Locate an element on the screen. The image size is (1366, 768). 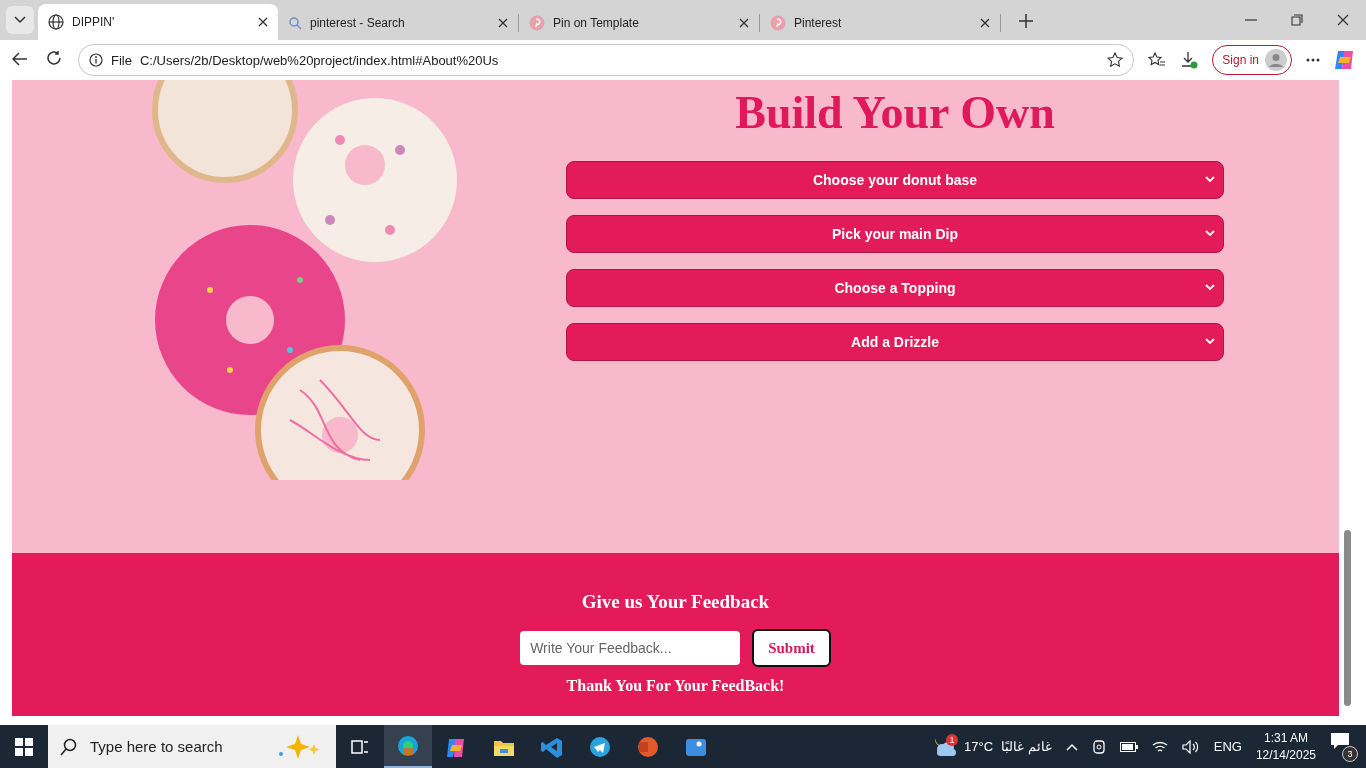
edge-browser-icon is located at coordinates (408, 745).